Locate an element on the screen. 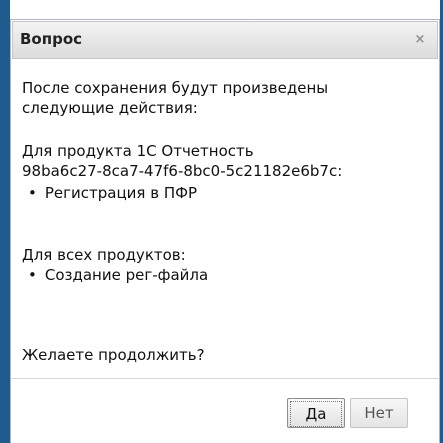 Image resolution: width=443 pixels, height=443 pixels. all-products-heading: Для всех продуктов: is located at coordinates (104, 255).